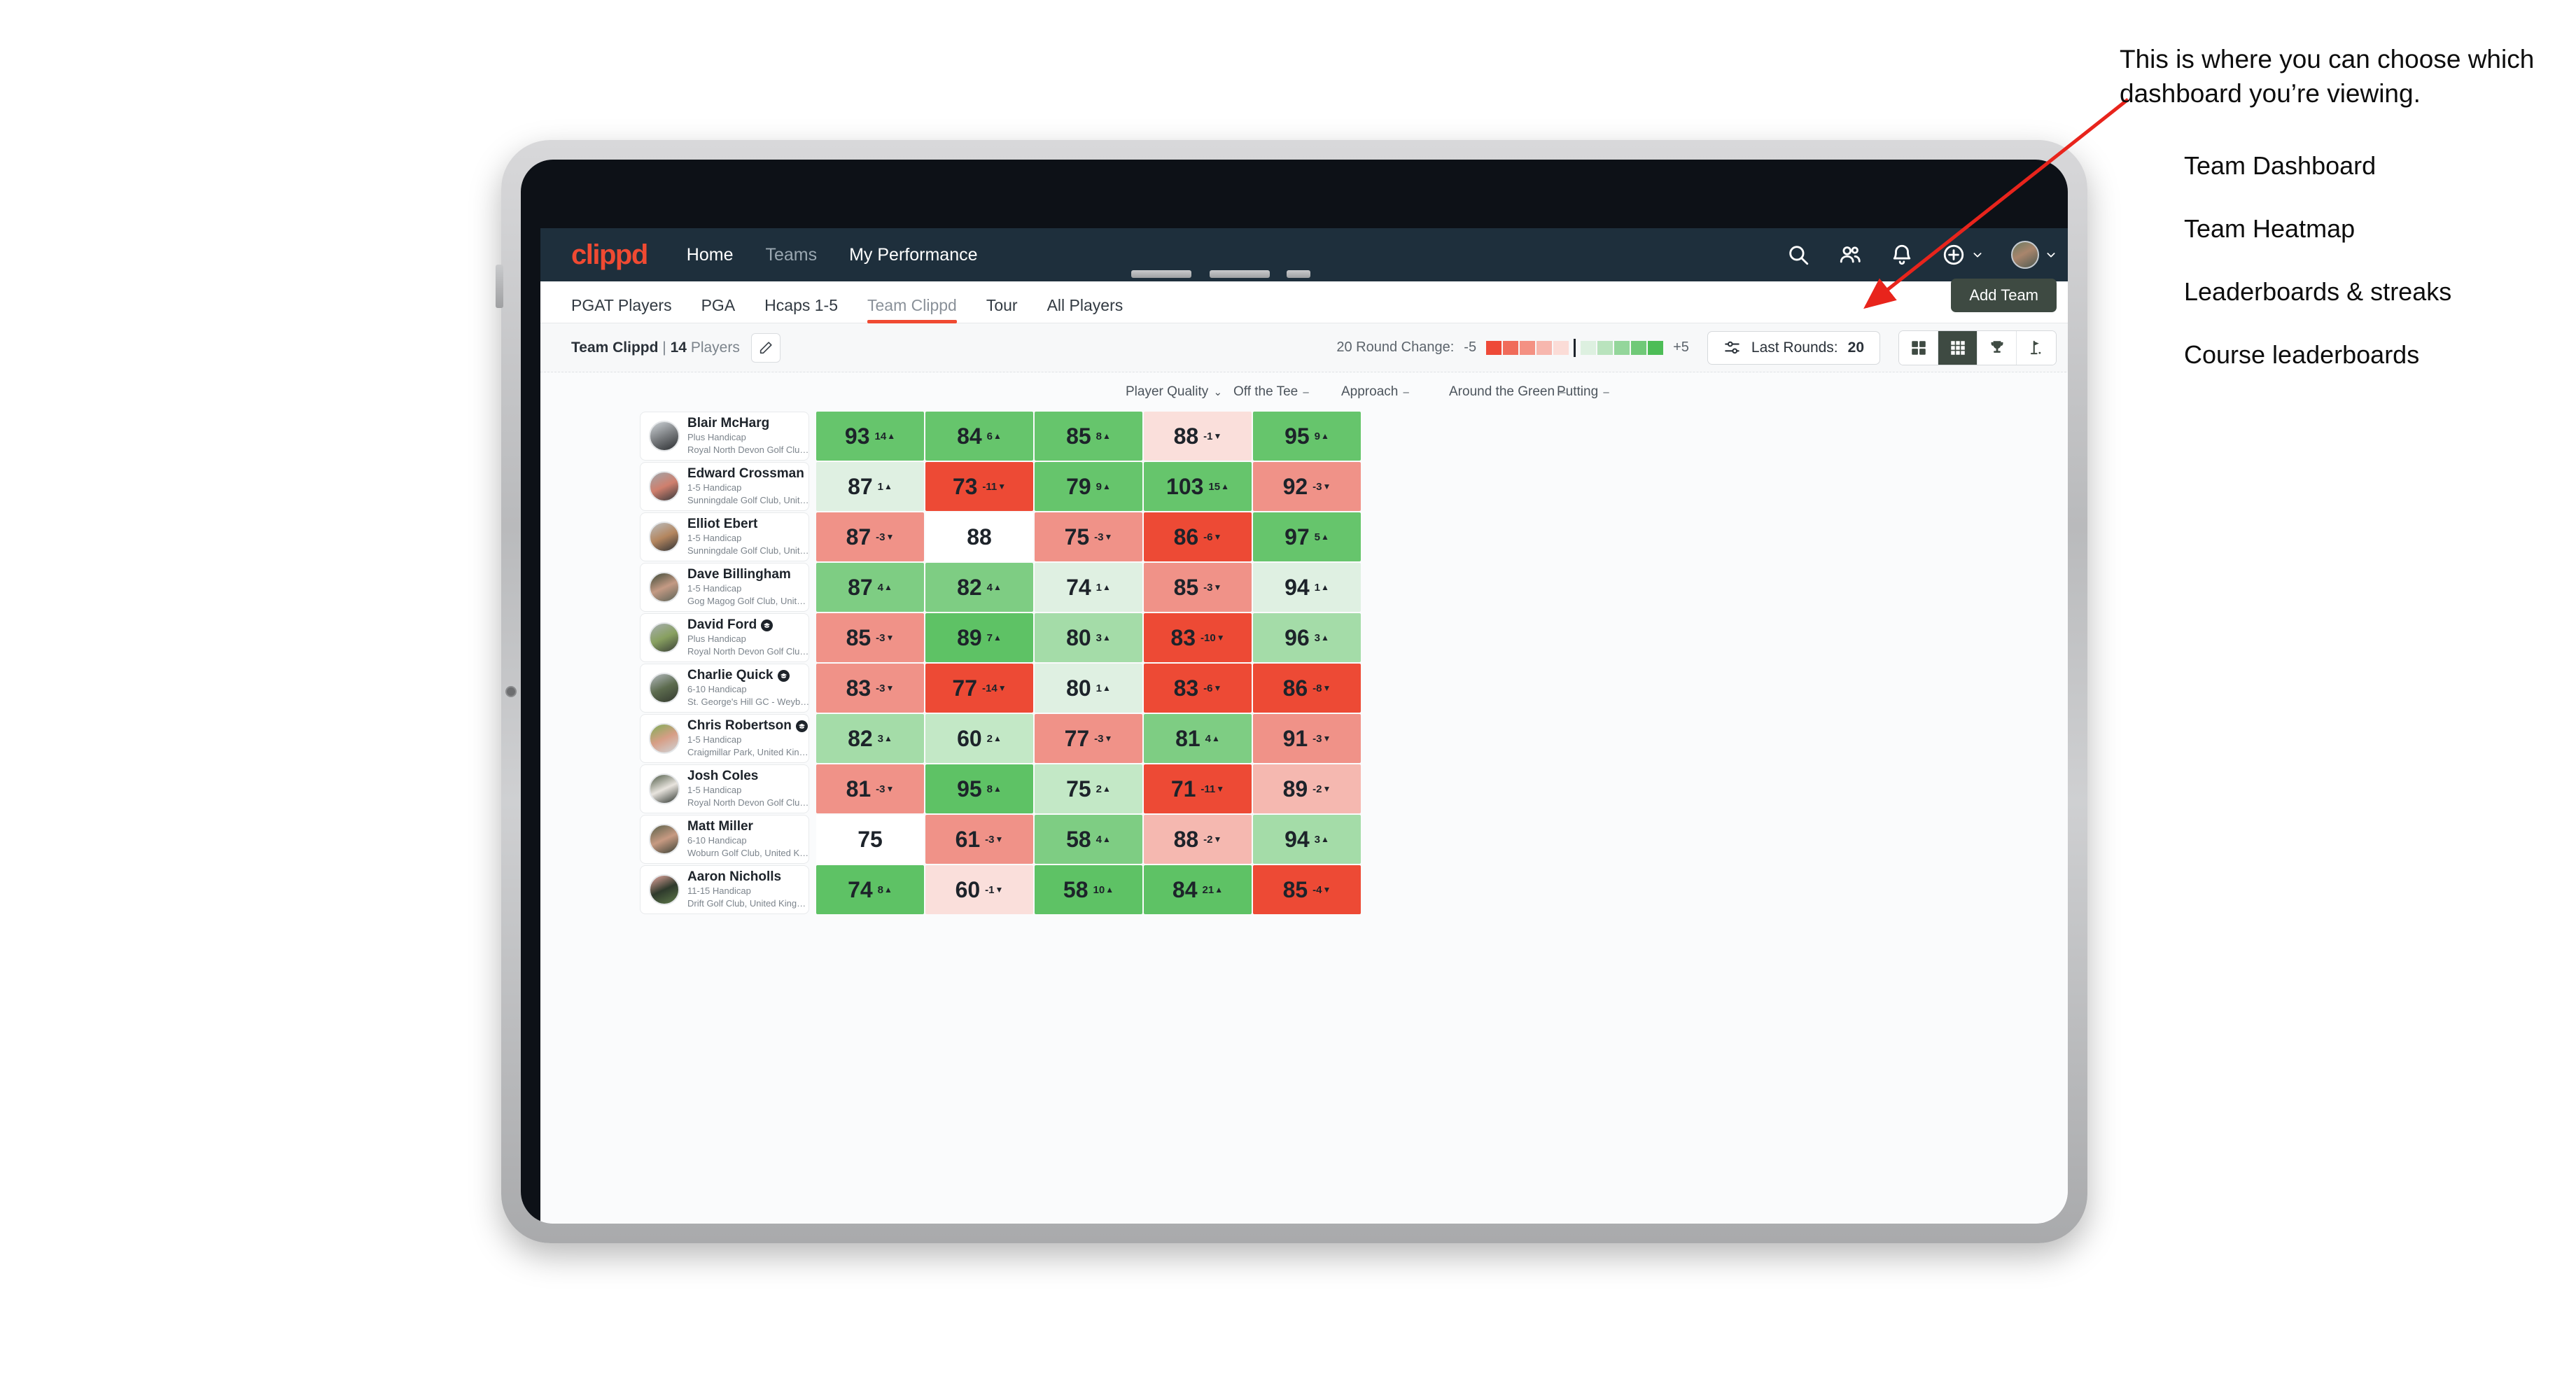 Image resolution: width=2576 pixels, height=1386 pixels. What do you see at coordinates (2034, 255) in the screenshot?
I see `user-menu-button` at bounding box center [2034, 255].